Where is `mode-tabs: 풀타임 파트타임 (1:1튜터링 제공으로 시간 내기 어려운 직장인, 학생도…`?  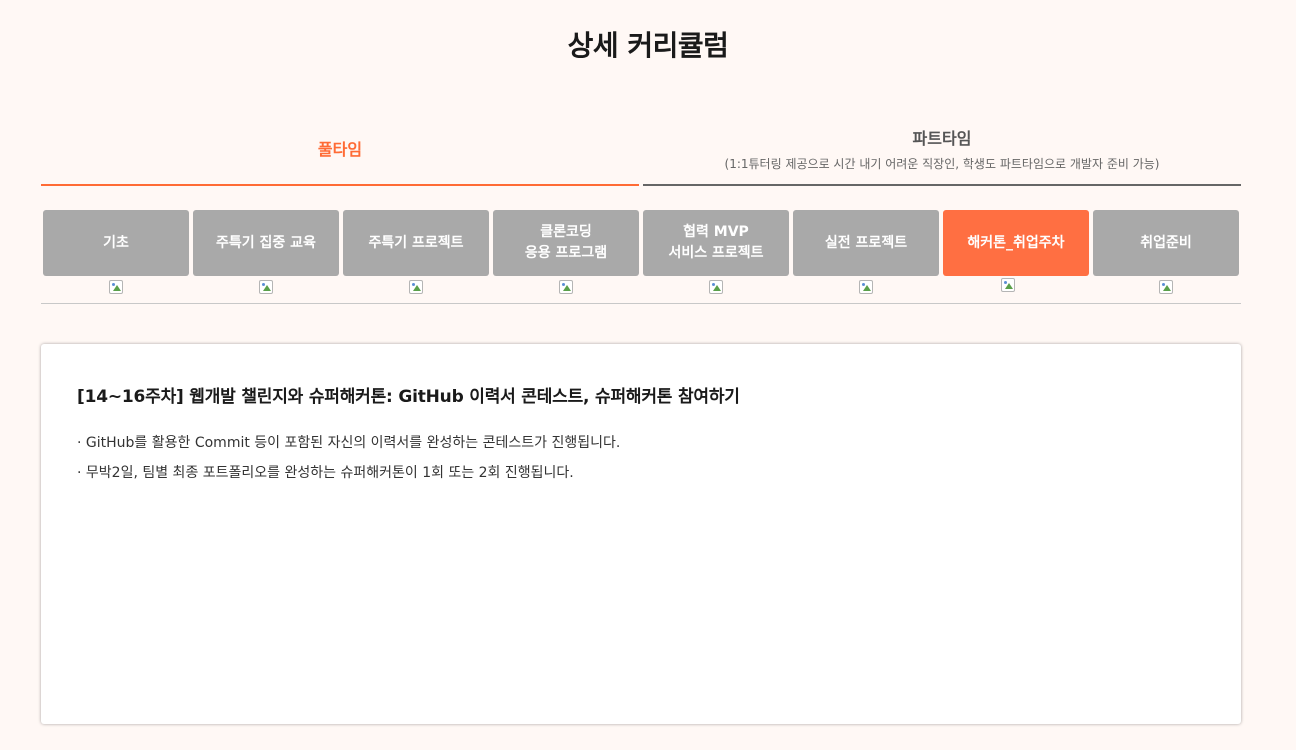 mode-tabs: 풀타임 파트타임 (1:1튜터링 제공으로 시간 내기 어려운 직장인, 학생도… is located at coordinates (641, 149).